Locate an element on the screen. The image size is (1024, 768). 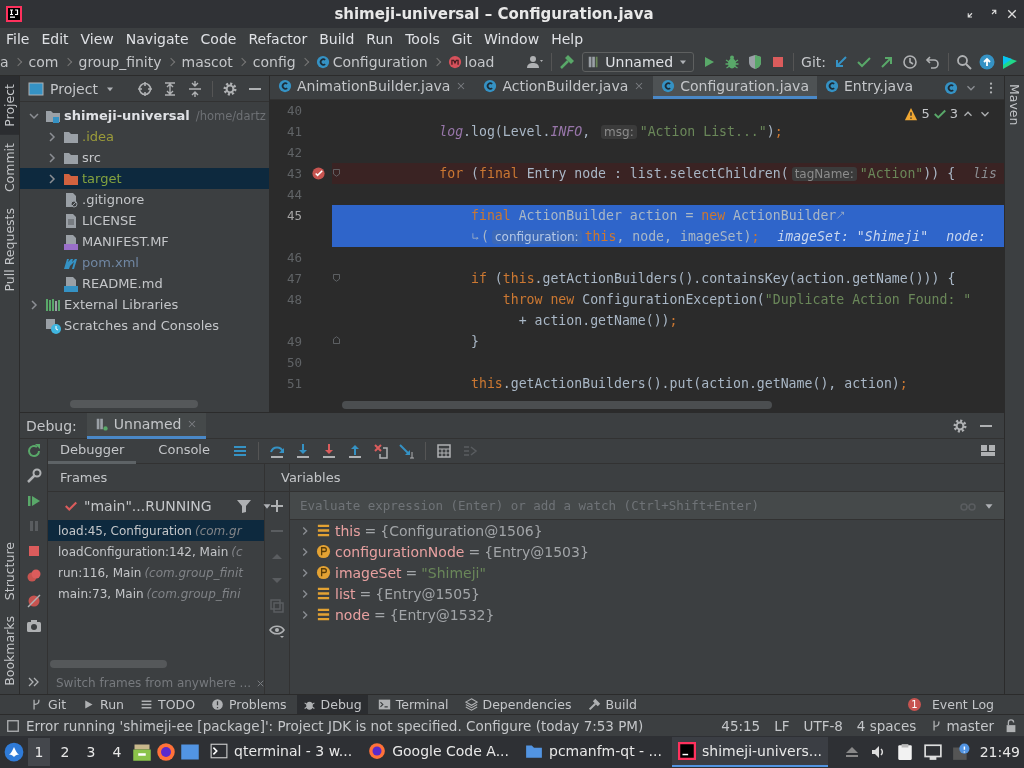
camera-icon is located at coordinates (33, 626).